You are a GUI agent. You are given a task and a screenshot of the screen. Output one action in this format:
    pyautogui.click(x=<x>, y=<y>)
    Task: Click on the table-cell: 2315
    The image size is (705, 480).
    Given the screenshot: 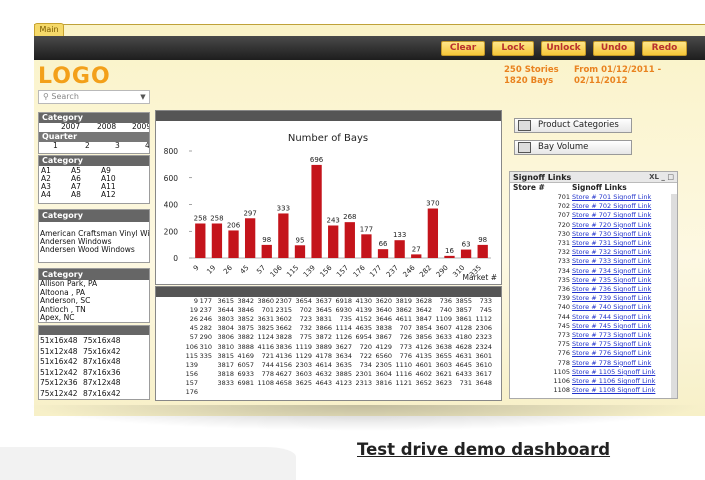 What is the action you would take?
    pyautogui.click(x=283, y=310)
    